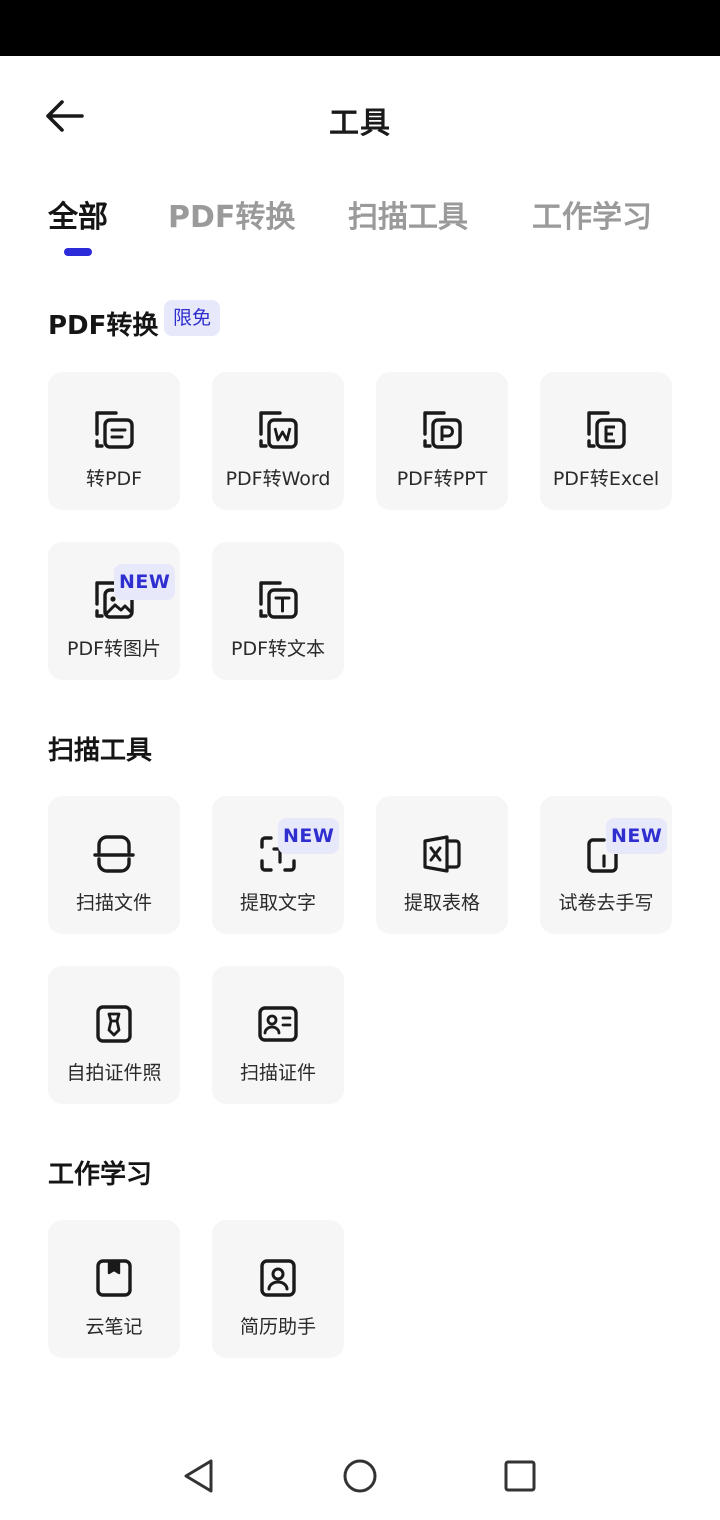  I want to click on tool-pdf-to-ppt: PDF转PPT, so click(442, 441).